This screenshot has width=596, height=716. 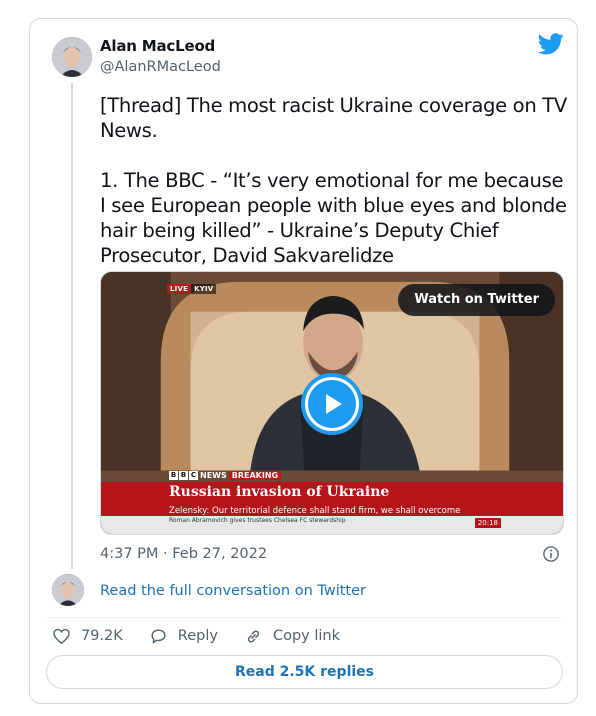 What do you see at coordinates (279, 492) in the screenshot?
I see `video-headline: Russian invasion of Ukraine` at bounding box center [279, 492].